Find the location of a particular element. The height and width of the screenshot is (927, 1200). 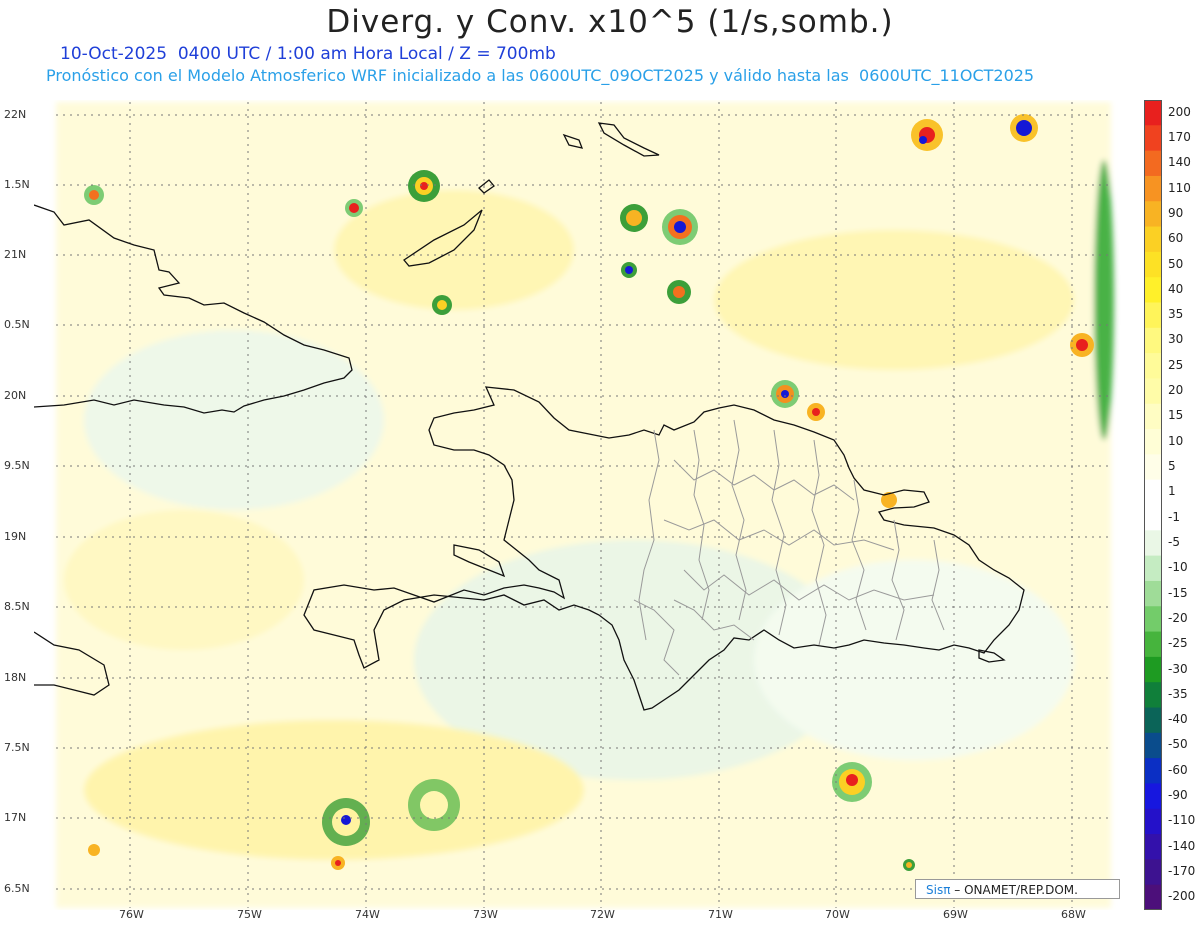

colorbar-label: 140 is located at coordinates (1179, 162).